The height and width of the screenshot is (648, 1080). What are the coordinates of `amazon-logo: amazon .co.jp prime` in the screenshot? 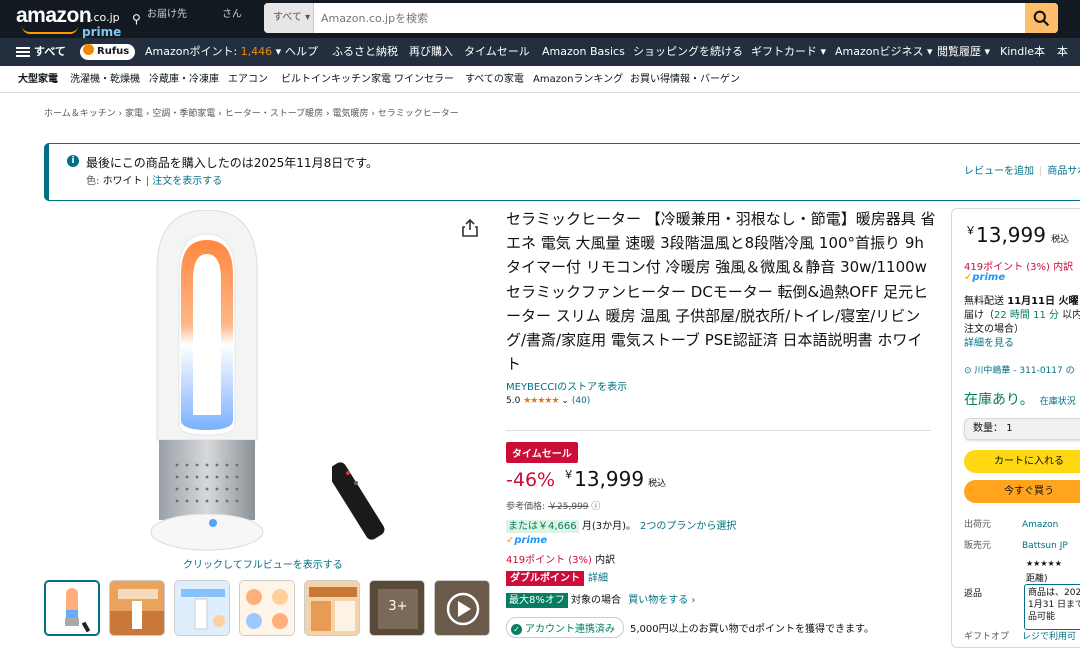 It's located at (69, 21).